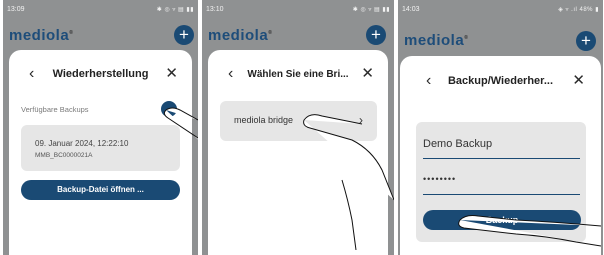 The width and height of the screenshot is (604, 255). What do you see at coordinates (501, 182) in the screenshot?
I see `backup-form: Demo Backup •••••••• Backup` at bounding box center [501, 182].